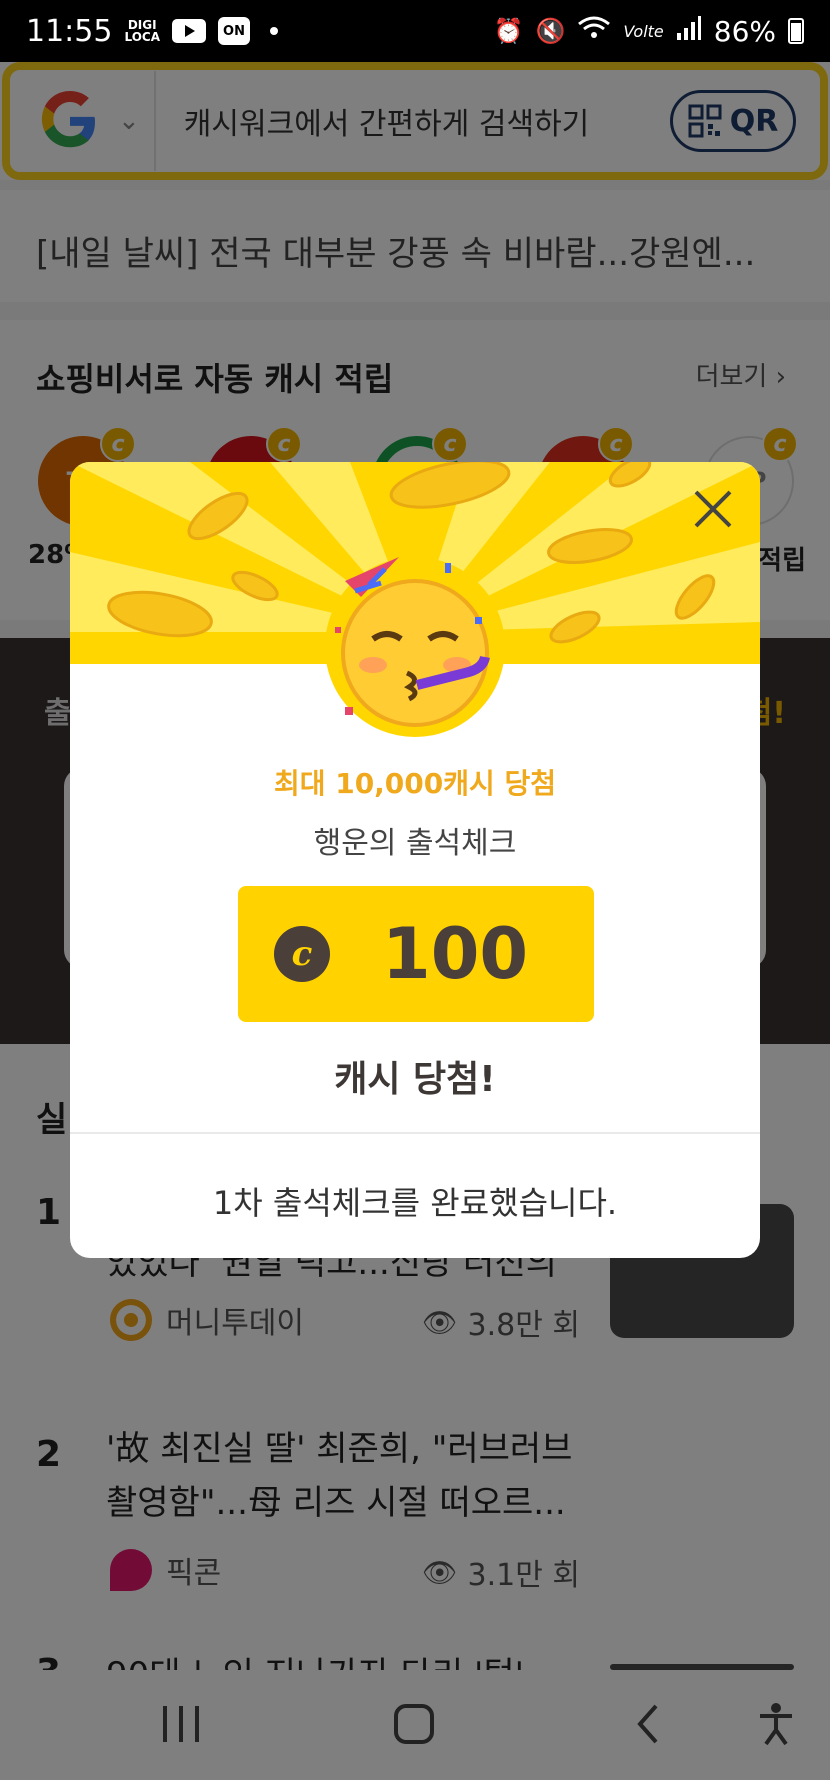 The height and width of the screenshot is (1780, 830). I want to click on popup-title: 행운의 출석체크, so click(415, 843).